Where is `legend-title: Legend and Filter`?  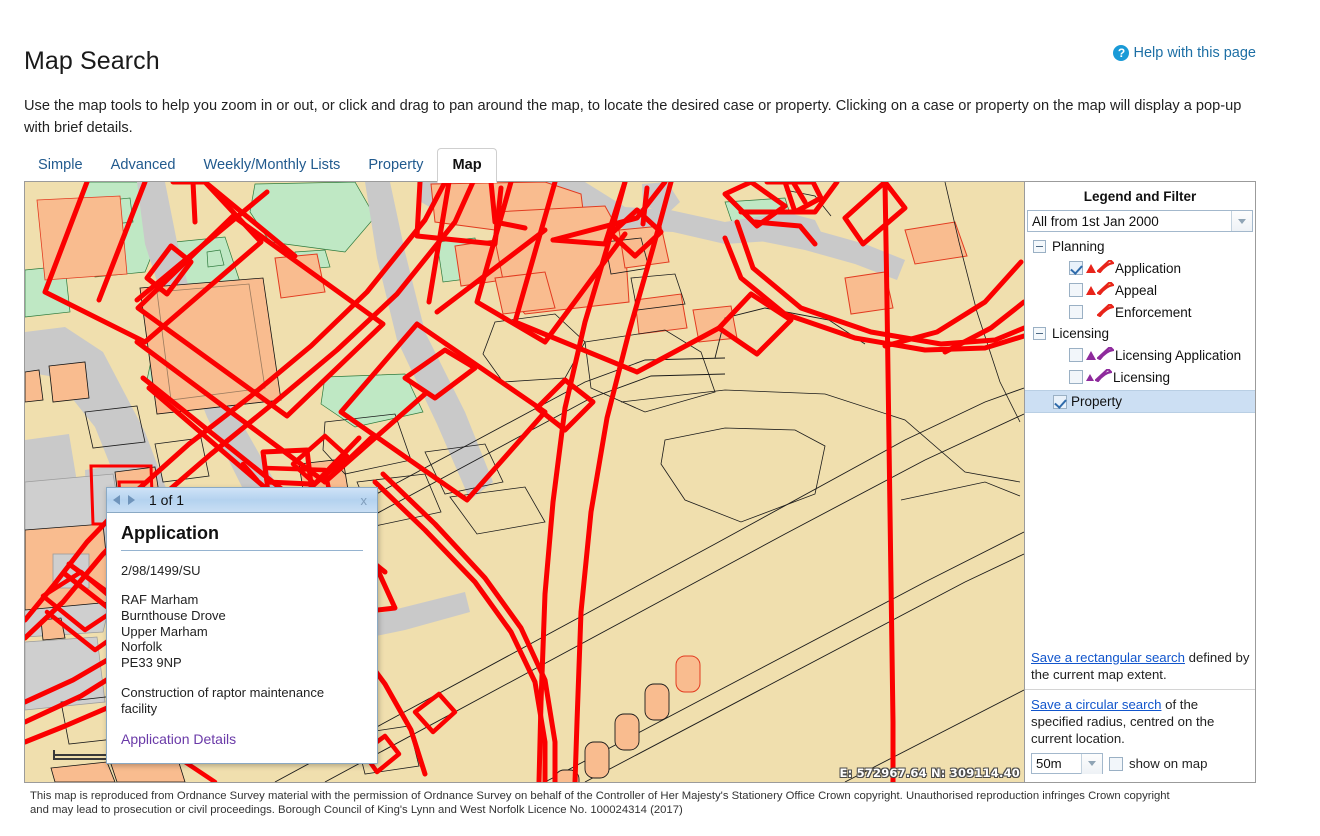 legend-title: Legend and Filter is located at coordinates (1140, 196).